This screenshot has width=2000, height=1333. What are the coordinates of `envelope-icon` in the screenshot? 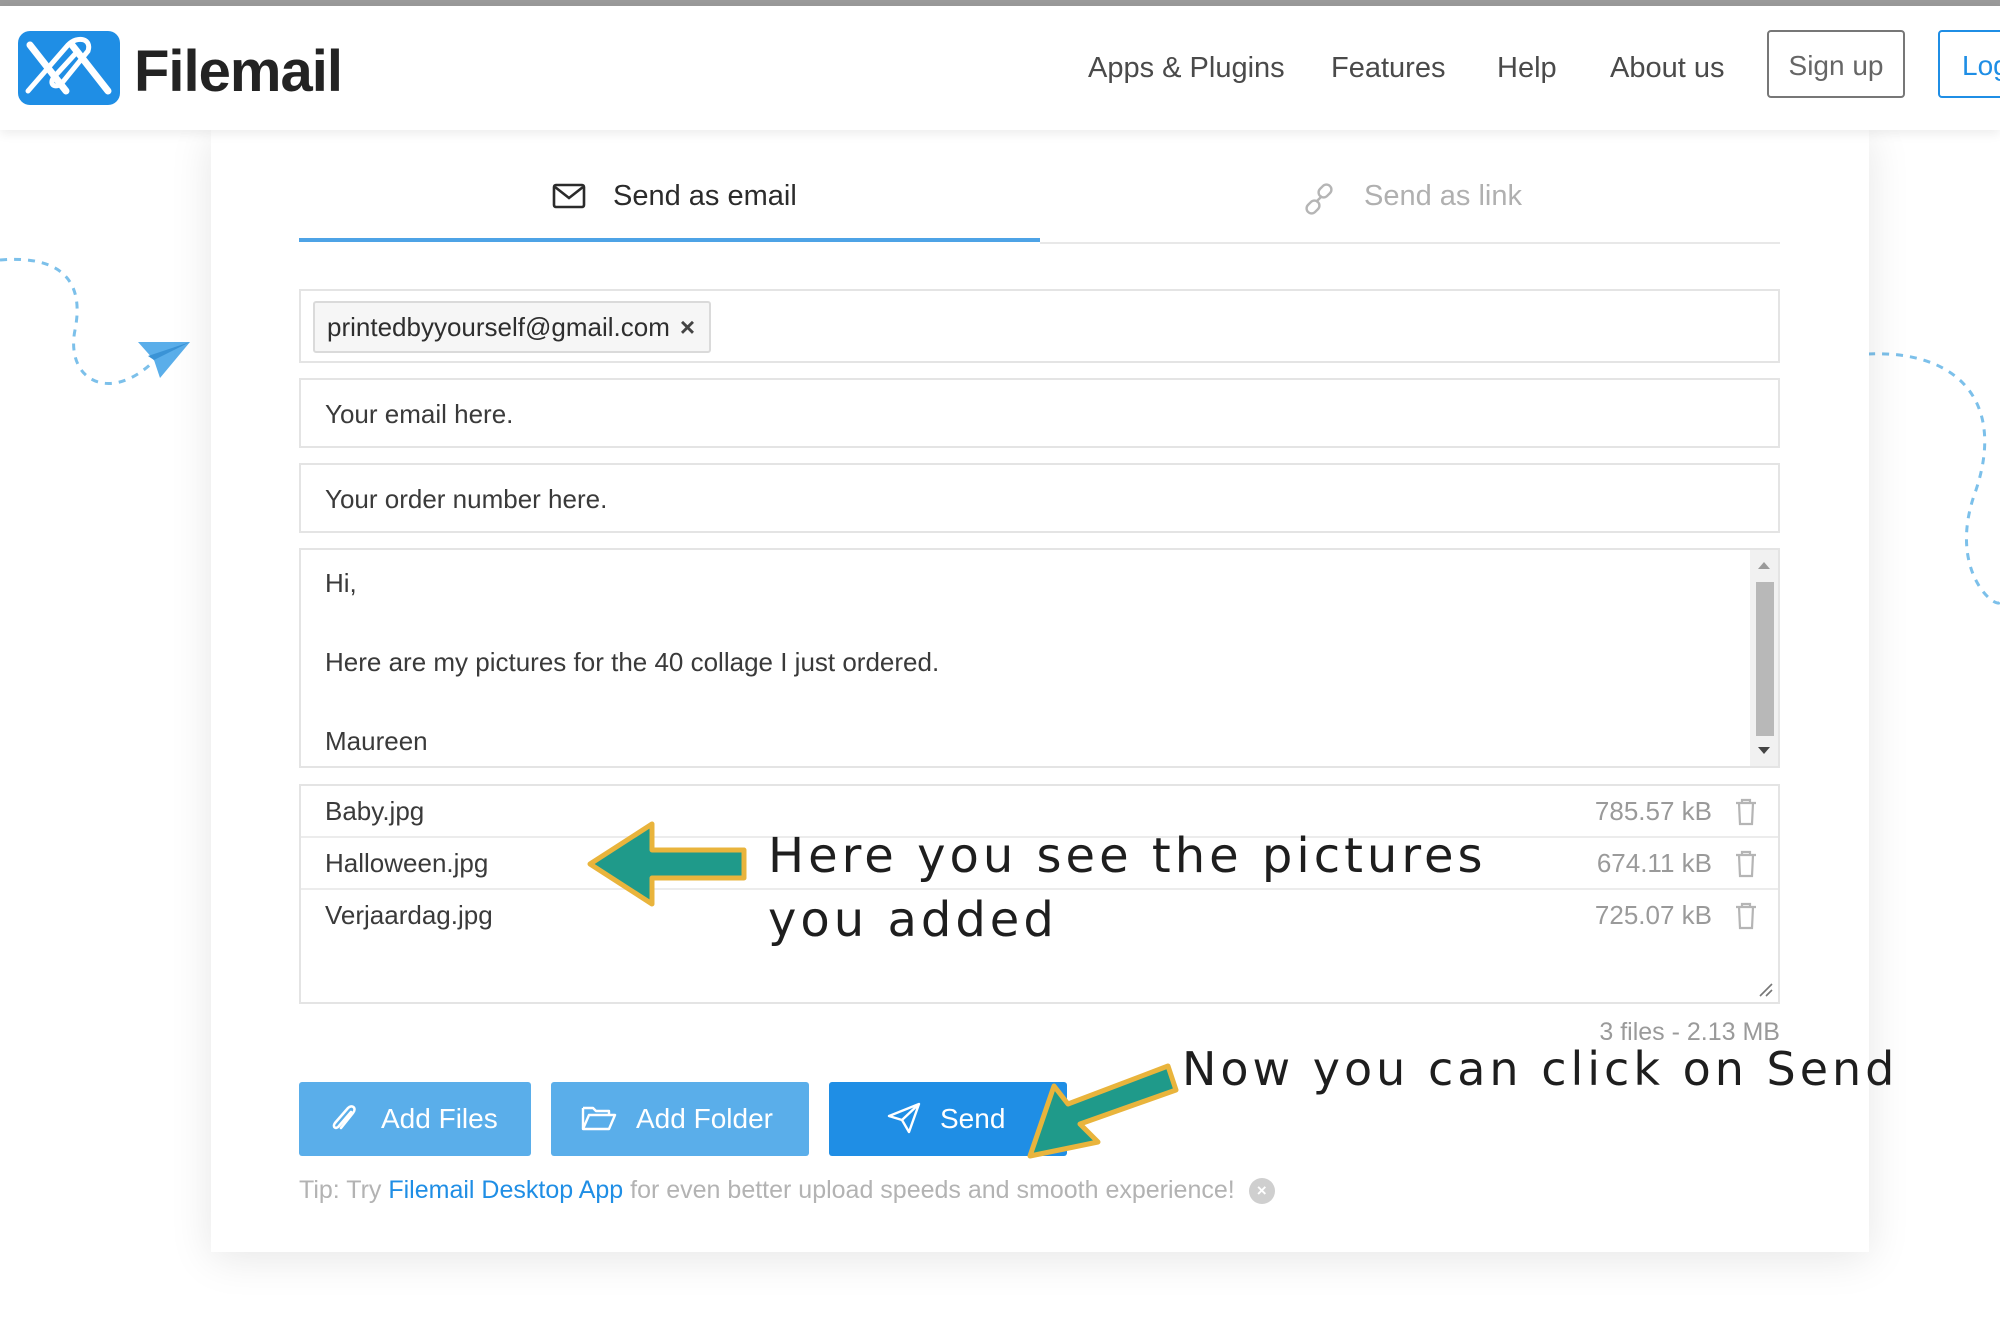 It's located at (569, 196).